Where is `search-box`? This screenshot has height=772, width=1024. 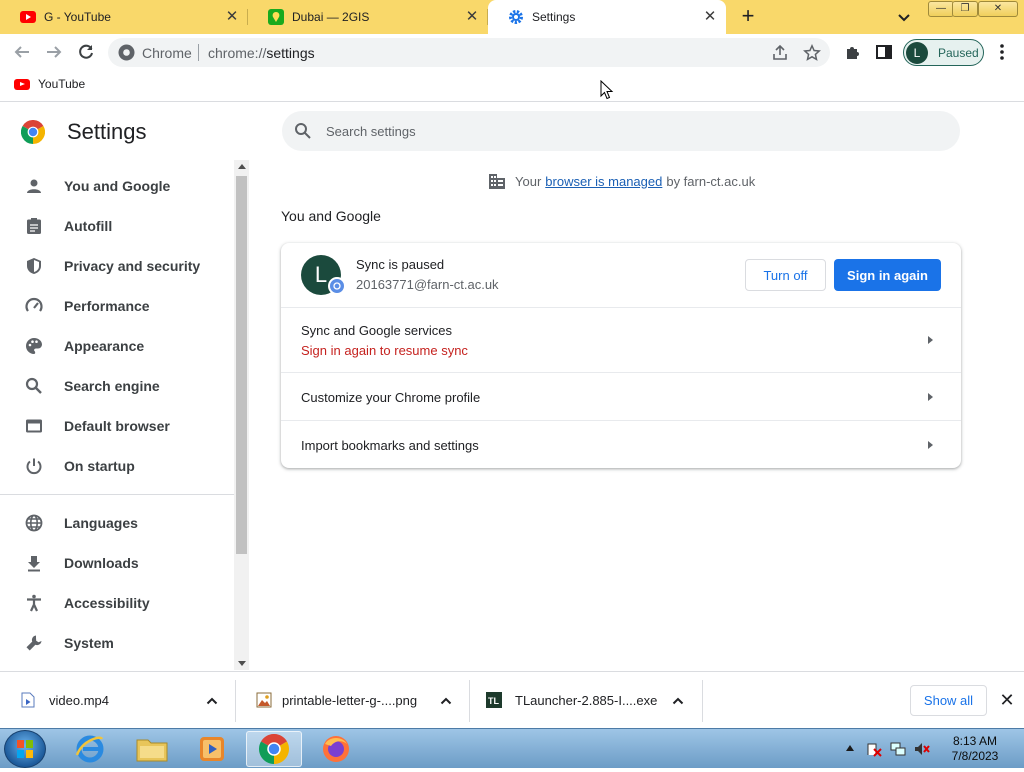 search-box is located at coordinates (621, 131).